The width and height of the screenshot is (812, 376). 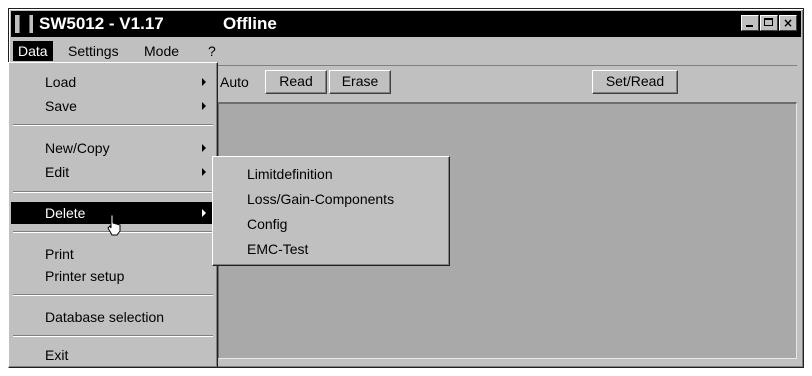 I want to click on menu-item-edit: Edit, so click(x=113, y=172).